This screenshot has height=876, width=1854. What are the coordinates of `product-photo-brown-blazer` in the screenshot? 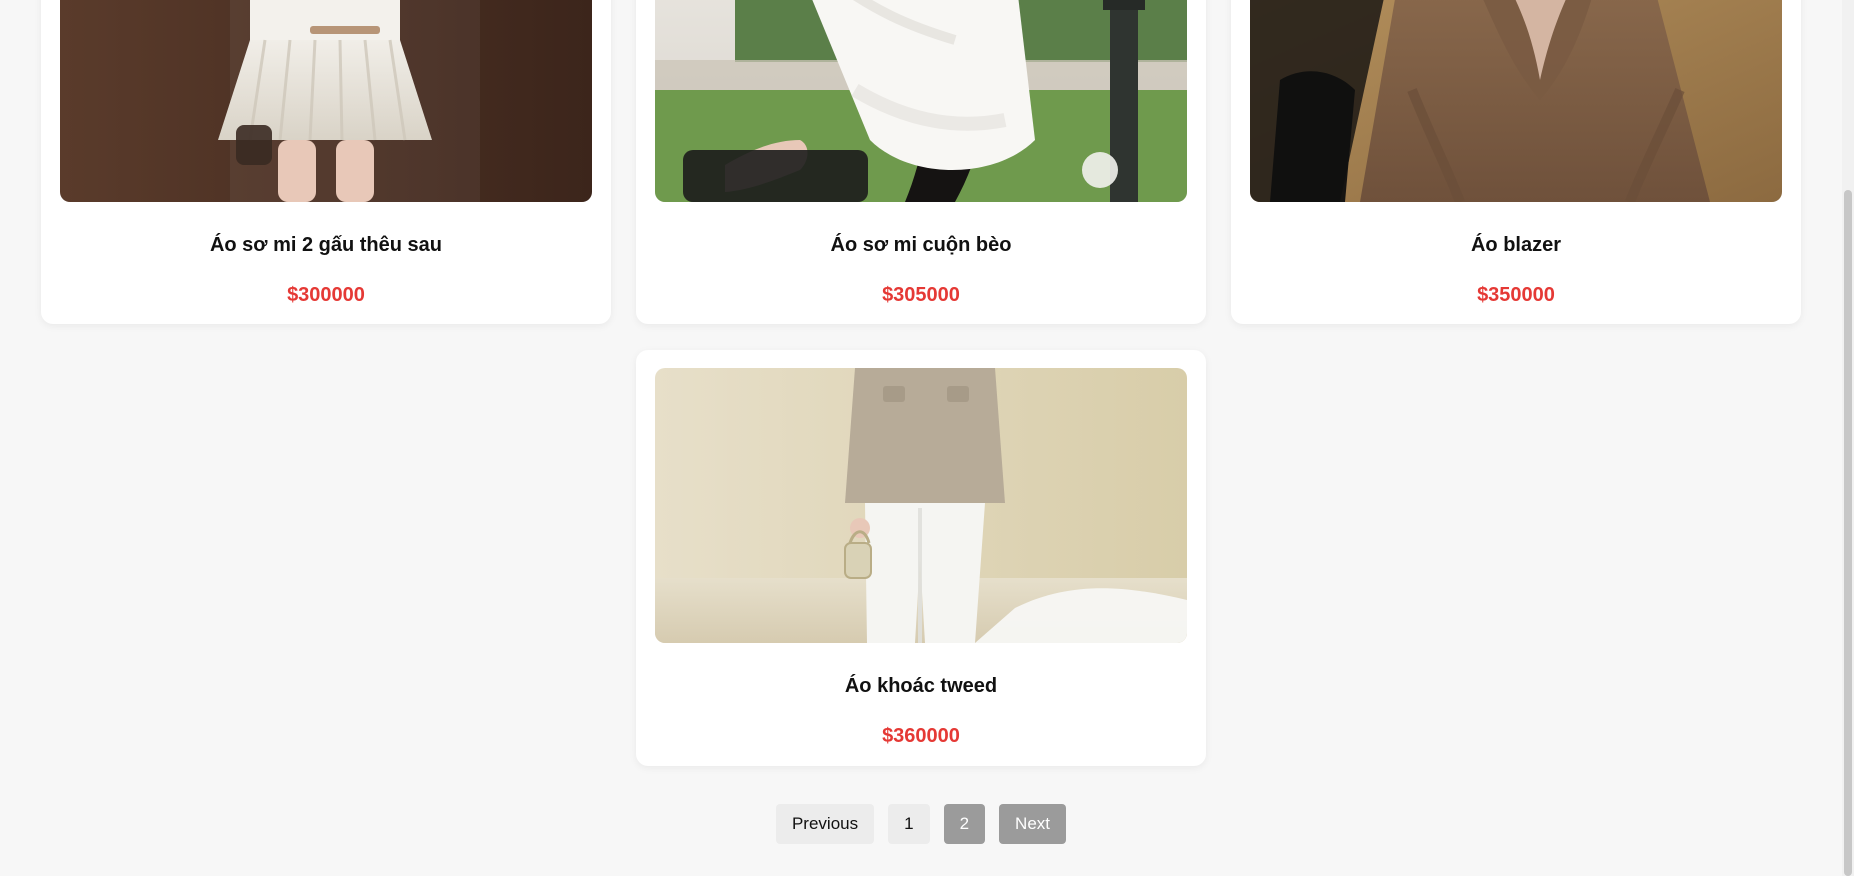 It's located at (1516, 101).